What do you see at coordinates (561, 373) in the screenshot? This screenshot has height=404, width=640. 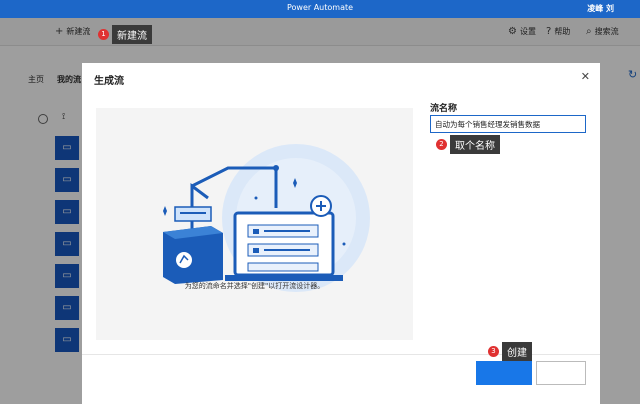 I see `cancel-button` at bounding box center [561, 373].